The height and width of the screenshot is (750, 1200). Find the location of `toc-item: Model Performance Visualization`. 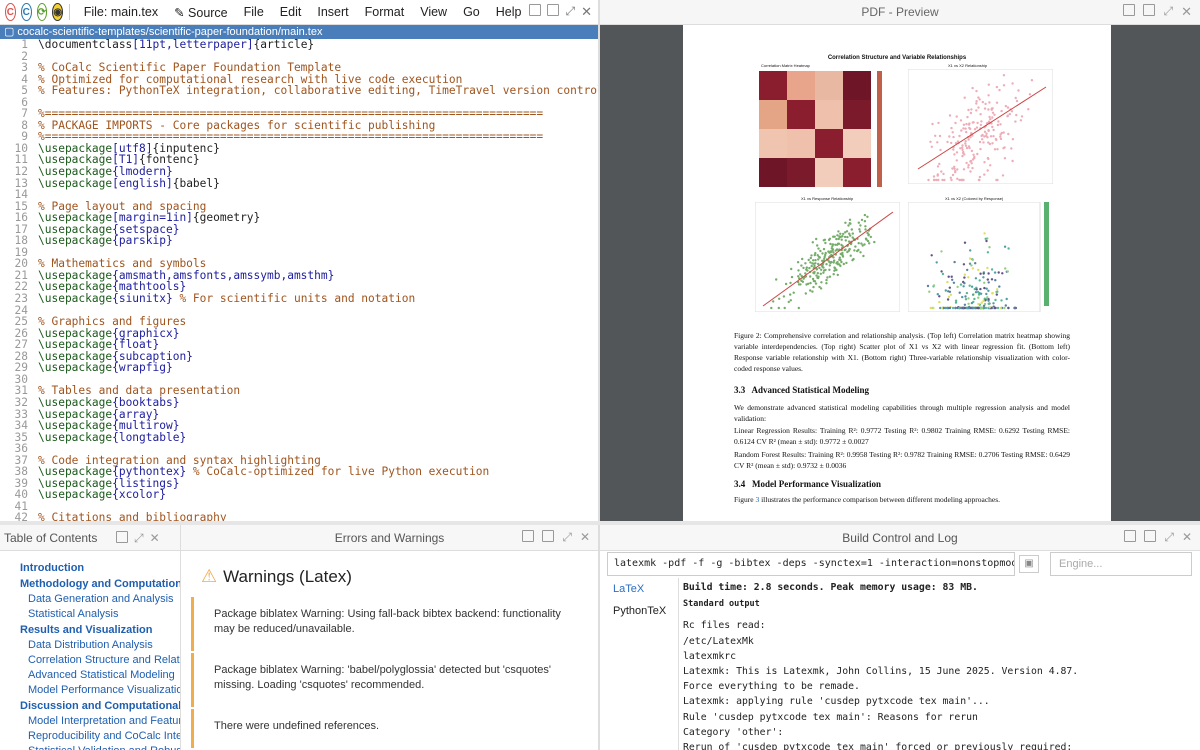

toc-item: Model Performance Visualization is located at coordinates (90, 690).